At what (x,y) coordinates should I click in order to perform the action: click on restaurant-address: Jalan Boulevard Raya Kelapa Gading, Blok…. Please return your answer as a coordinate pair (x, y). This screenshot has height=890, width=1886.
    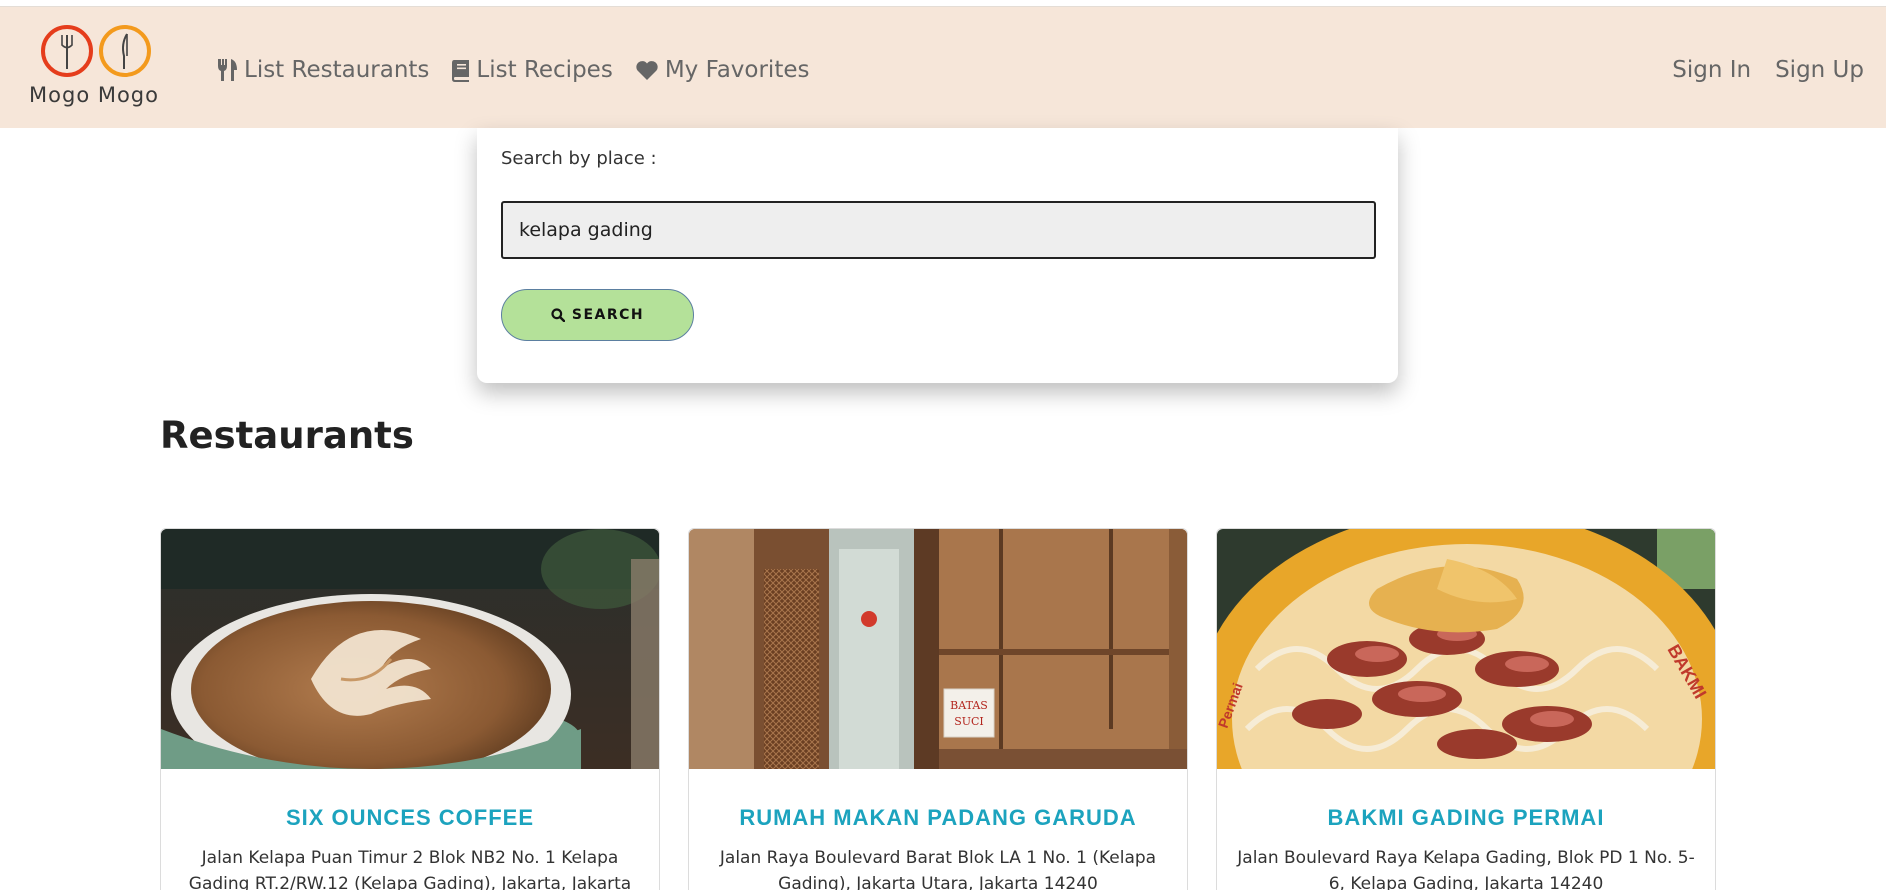
    Looking at the image, I should click on (1466, 869).